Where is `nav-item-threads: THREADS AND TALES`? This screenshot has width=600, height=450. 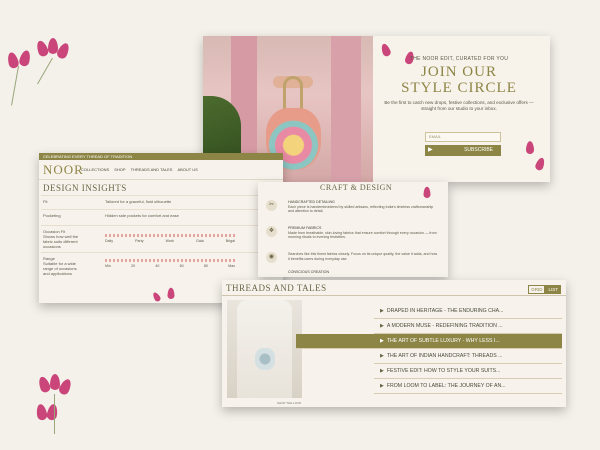
nav-item-threads: THREADS AND TALES is located at coordinates (152, 169).